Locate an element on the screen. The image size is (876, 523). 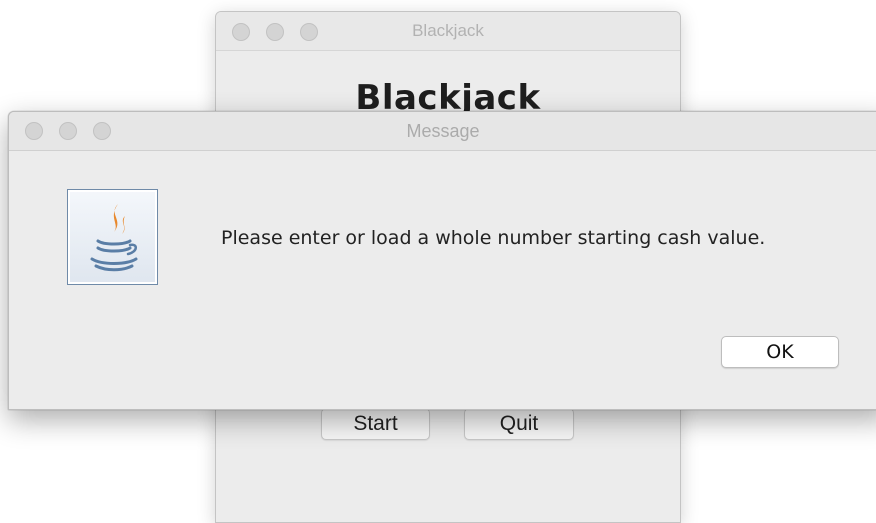
quit-button: Quit is located at coordinates (519, 424).